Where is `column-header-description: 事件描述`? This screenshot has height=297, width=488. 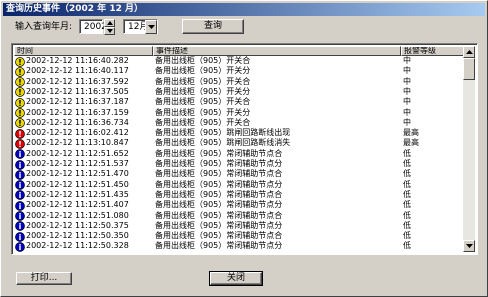
column-header-description: 事件描述 is located at coordinates (277, 51).